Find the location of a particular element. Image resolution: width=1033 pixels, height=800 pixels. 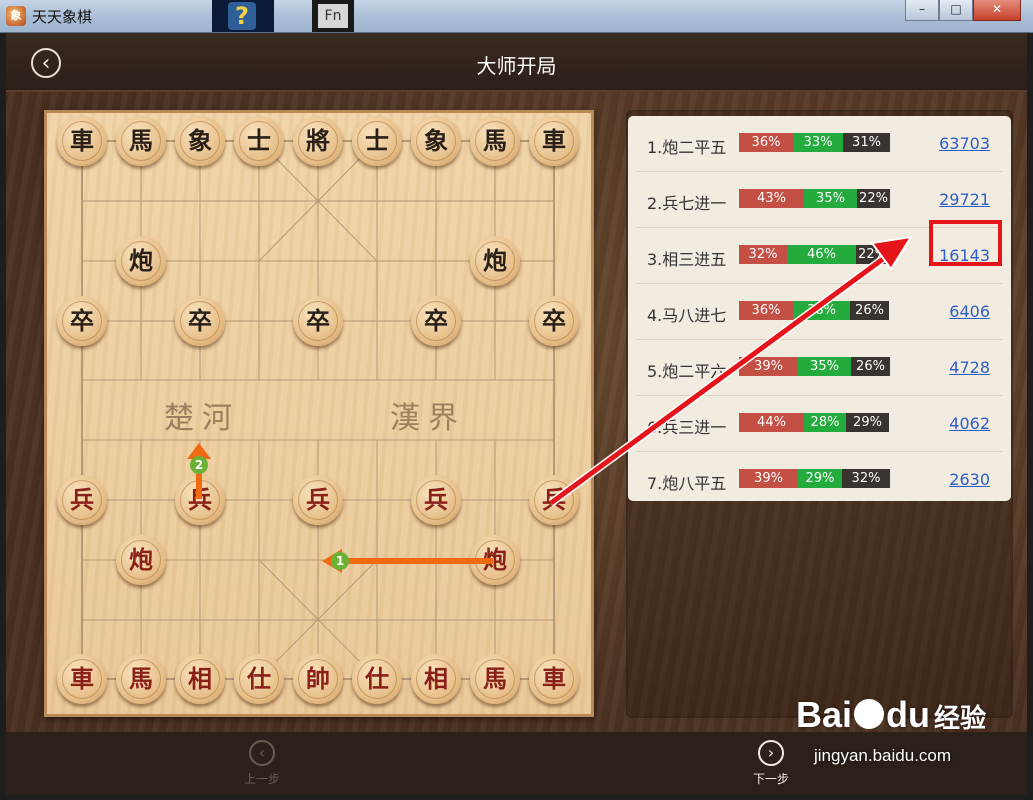

black-win-segment: 26% is located at coordinates (870, 366).